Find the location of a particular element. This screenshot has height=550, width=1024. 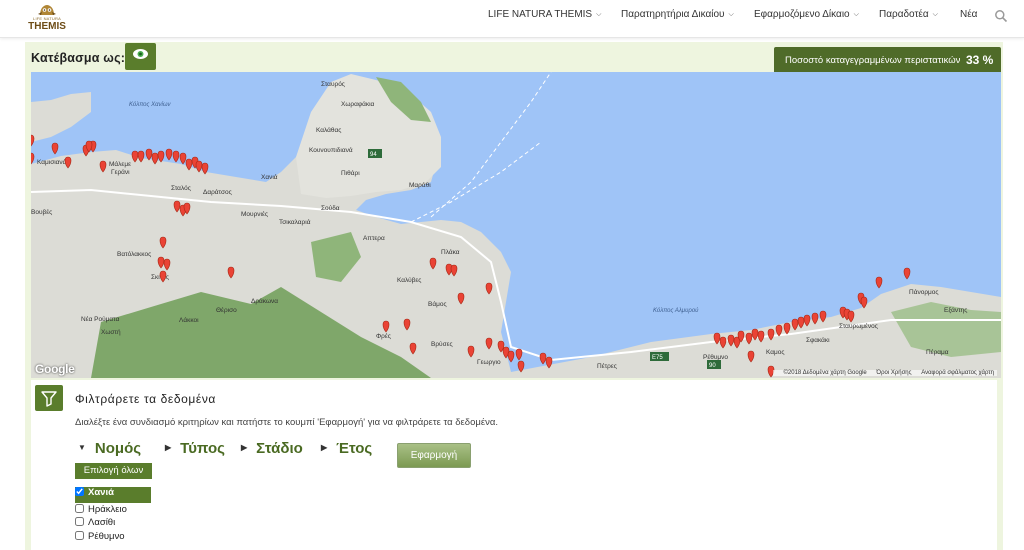

option-label: Ρέθυμνο is located at coordinates (106, 536).